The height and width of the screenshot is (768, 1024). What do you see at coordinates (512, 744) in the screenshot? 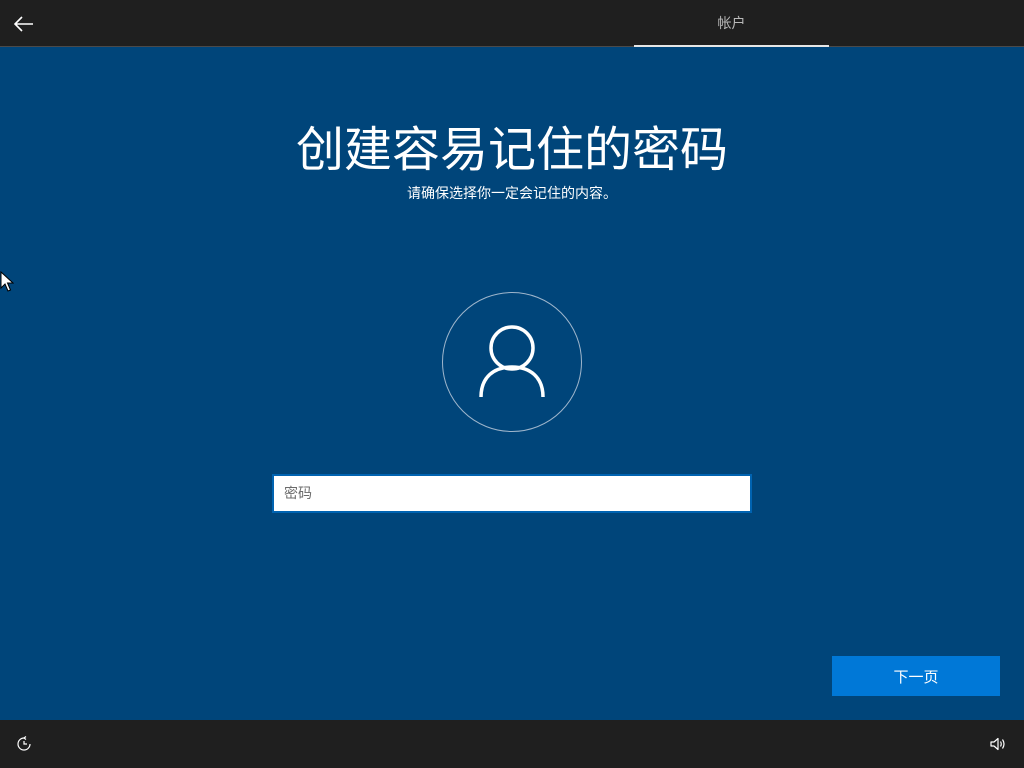
I see `bottom-bar` at bounding box center [512, 744].